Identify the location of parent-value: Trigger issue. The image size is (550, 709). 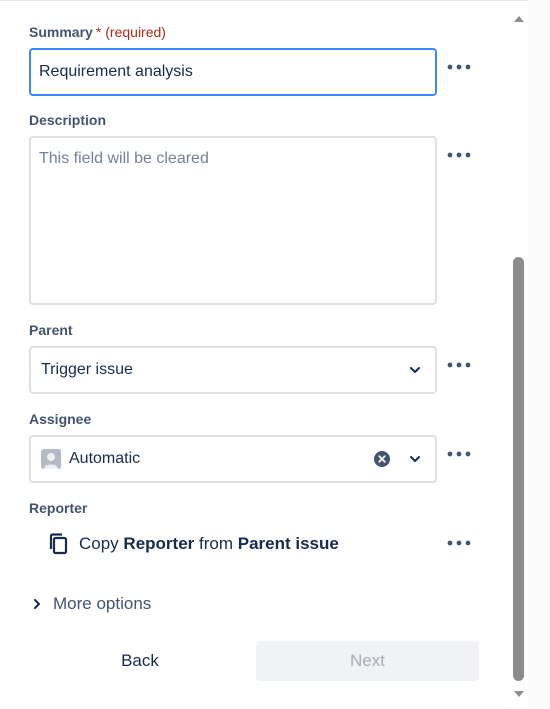
(87, 369).